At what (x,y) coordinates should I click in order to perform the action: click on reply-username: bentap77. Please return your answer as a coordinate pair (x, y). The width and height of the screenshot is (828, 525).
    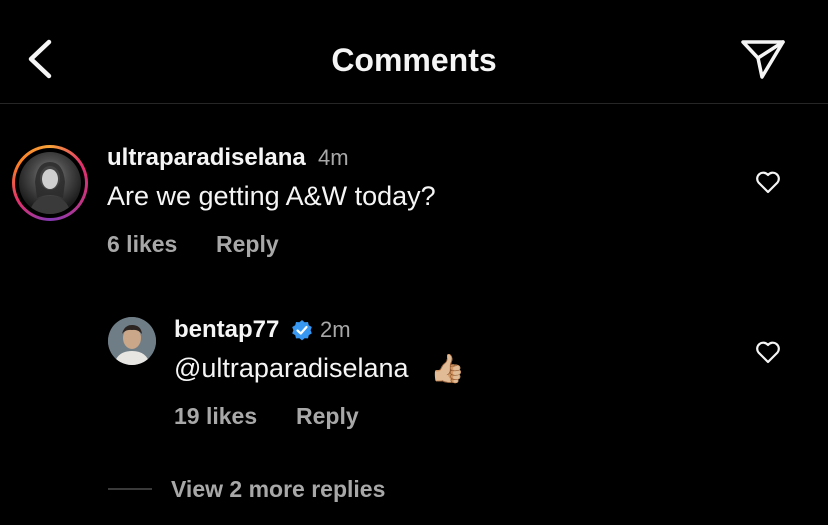
    Looking at the image, I should click on (226, 330).